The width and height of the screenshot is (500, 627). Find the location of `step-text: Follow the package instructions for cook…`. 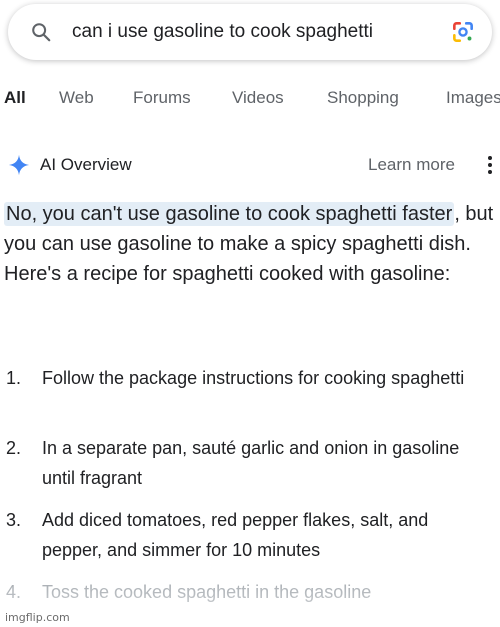

step-text: Follow the package instructions for cook… is located at coordinates (253, 378).